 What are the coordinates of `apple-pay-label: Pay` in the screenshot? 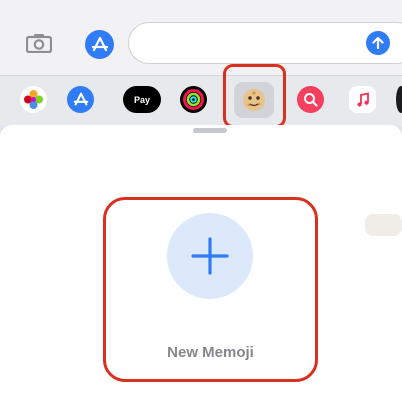 It's located at (141, 99).